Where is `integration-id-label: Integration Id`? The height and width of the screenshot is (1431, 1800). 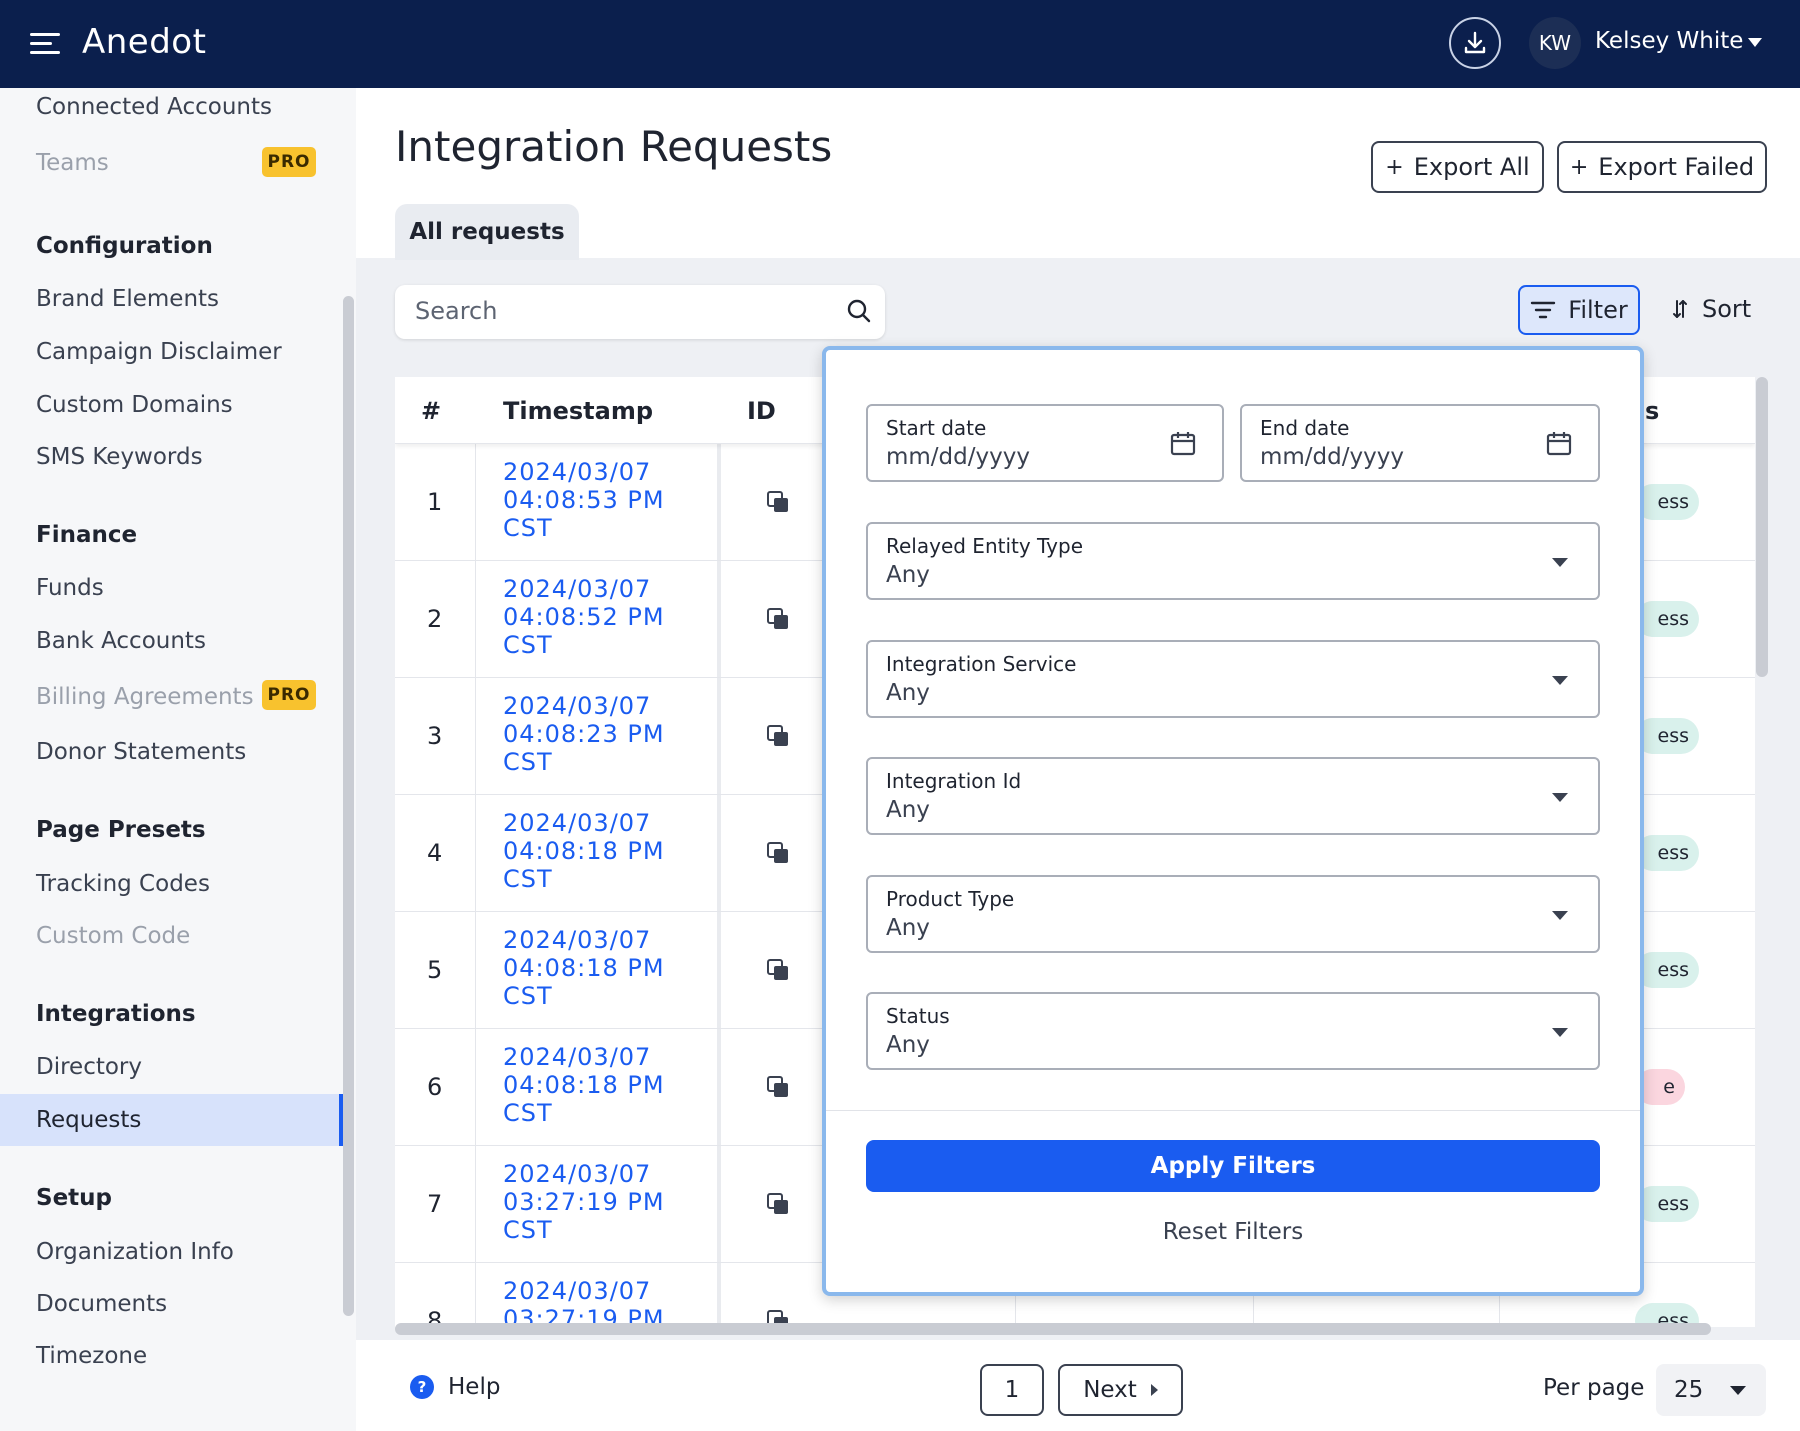 integration-id-label: Integration Id is located at coordinates (954, 781).